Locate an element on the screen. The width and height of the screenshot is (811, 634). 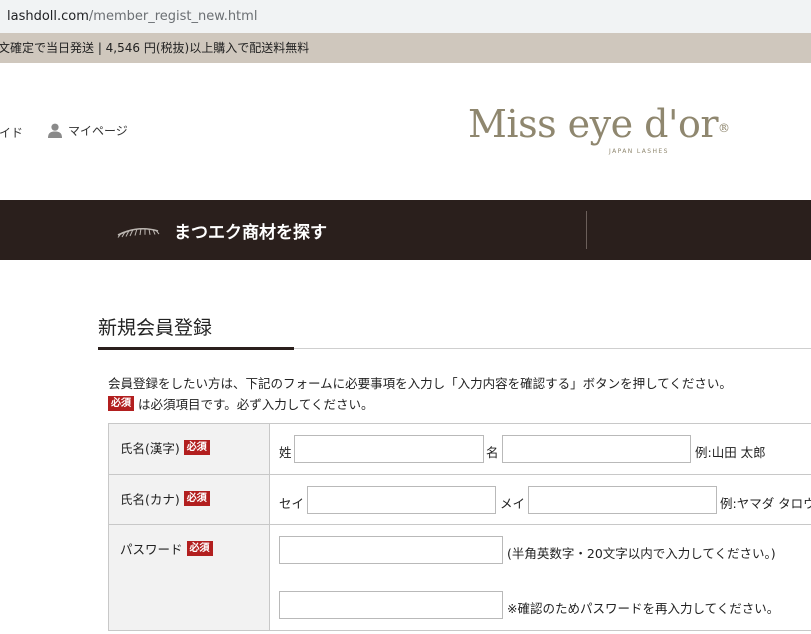
form-value-cell: セイ メイ 例:ヤマダ タロウ is located at coordinates (540, 499).